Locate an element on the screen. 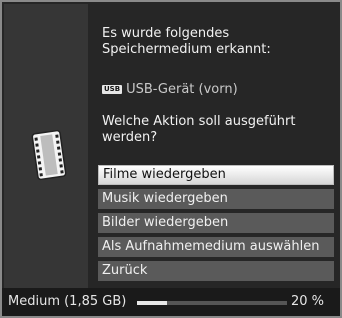 The image size is (342, 318). question-line-2: werden? is located at coordinates (130, 137).